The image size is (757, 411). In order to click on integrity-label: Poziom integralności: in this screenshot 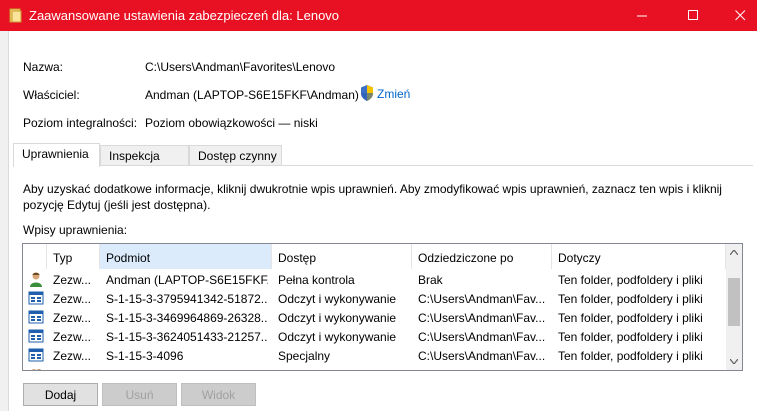, I will do `click(80, 123)`.